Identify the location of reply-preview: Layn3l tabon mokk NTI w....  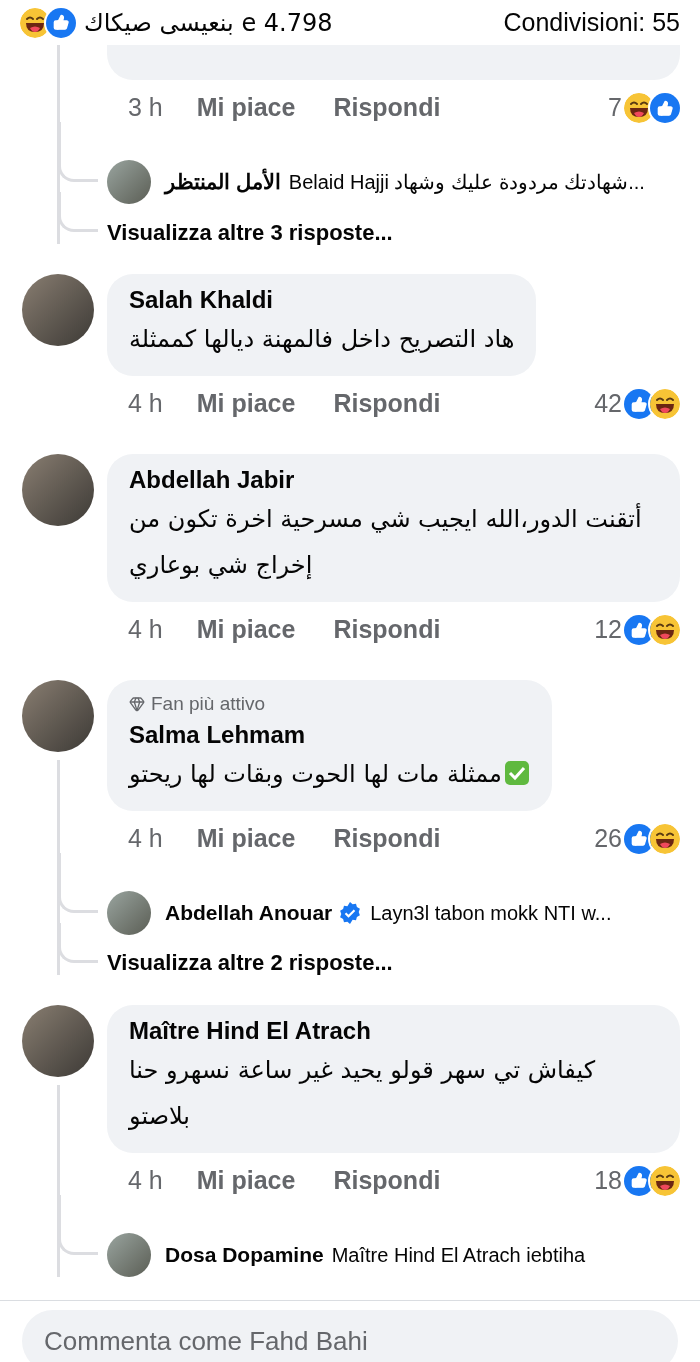
(491, 912).